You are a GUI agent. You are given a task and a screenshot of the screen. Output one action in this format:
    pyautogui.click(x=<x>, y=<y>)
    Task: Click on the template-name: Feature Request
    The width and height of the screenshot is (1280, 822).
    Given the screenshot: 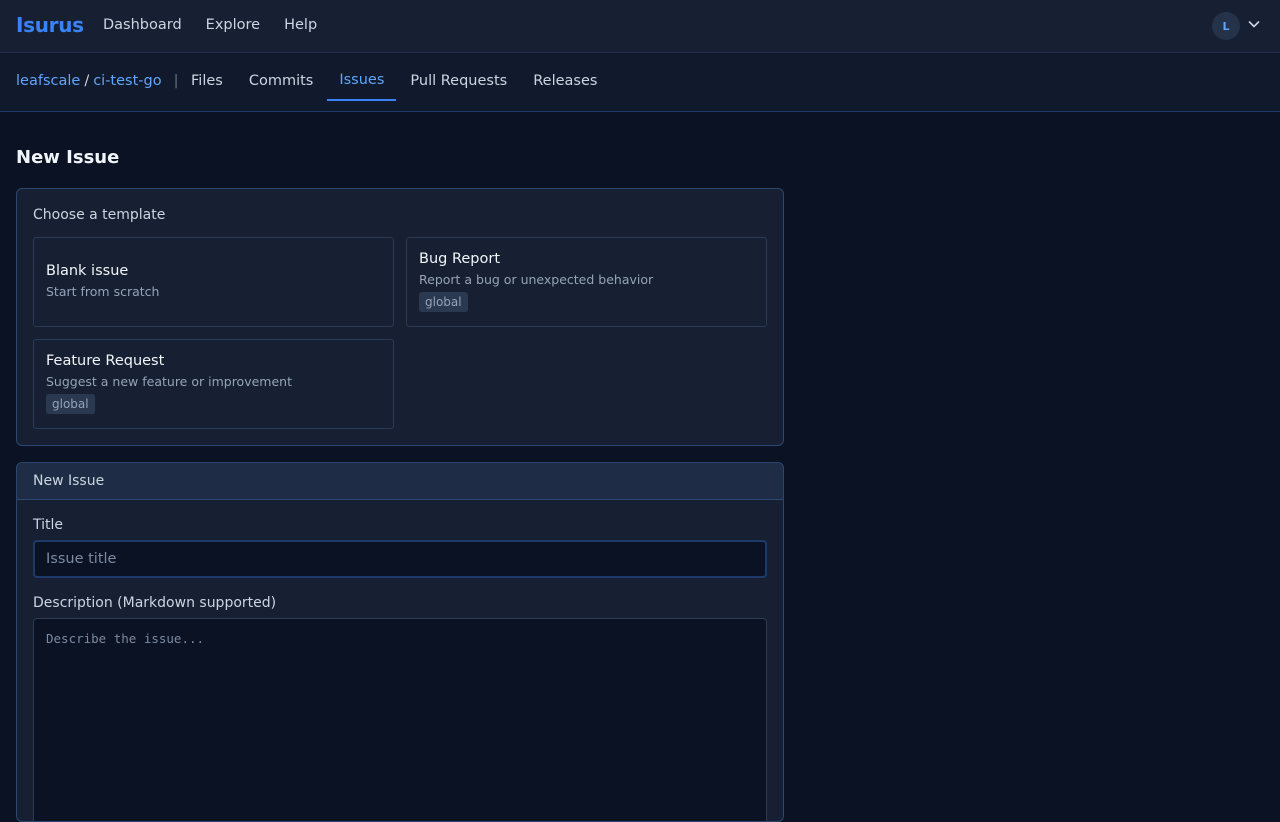 What is the action you would take?
    pyautogui.click(x=105, y=361)
    